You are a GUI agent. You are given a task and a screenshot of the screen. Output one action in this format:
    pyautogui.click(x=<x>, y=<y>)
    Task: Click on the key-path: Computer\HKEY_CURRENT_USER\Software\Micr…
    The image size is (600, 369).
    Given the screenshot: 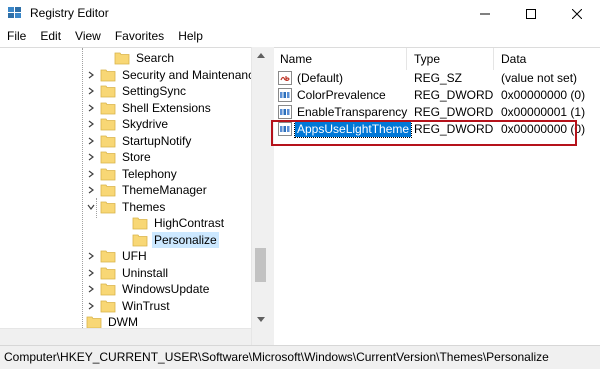 What is the action you would take?
    pyautogui.click(x=276, y=357)
    